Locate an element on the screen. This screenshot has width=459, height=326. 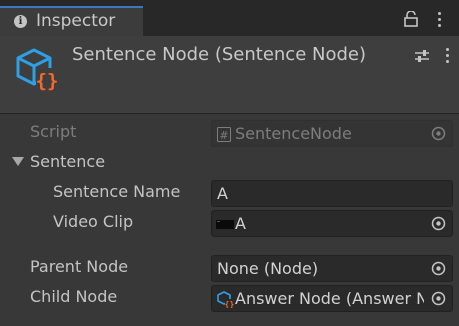
video-clip-value: A is located at coordinates (240, 223).